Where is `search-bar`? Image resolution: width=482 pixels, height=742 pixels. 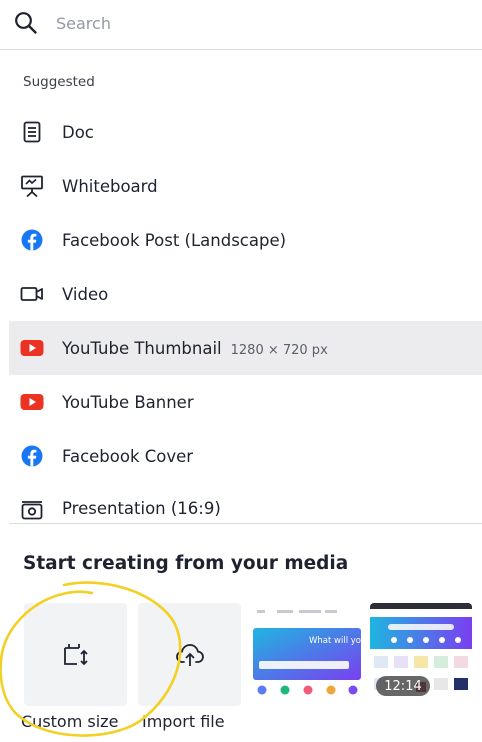 search-bar is located at coordinates (241, 25).